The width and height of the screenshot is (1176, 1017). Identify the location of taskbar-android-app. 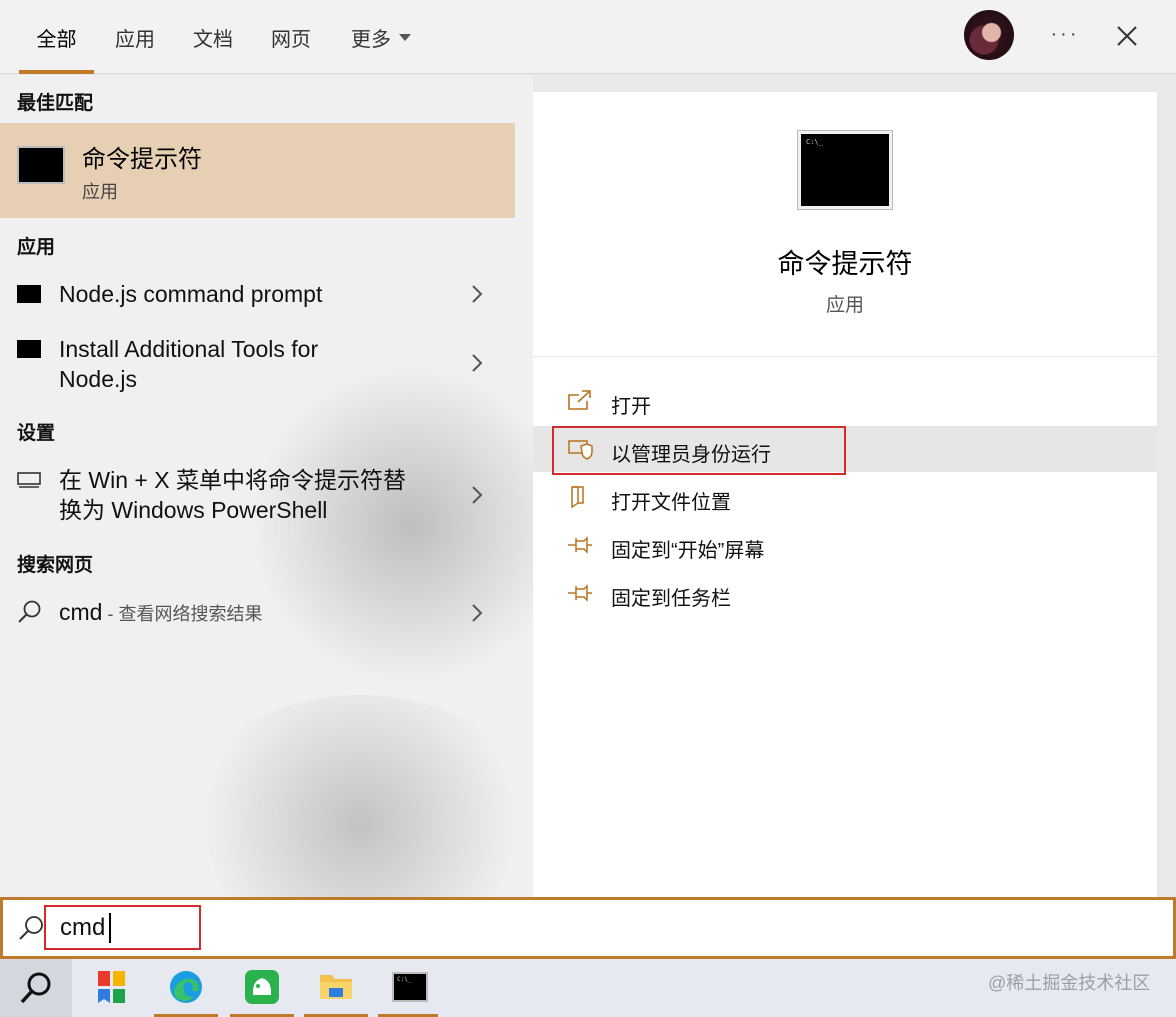
(262, 988).